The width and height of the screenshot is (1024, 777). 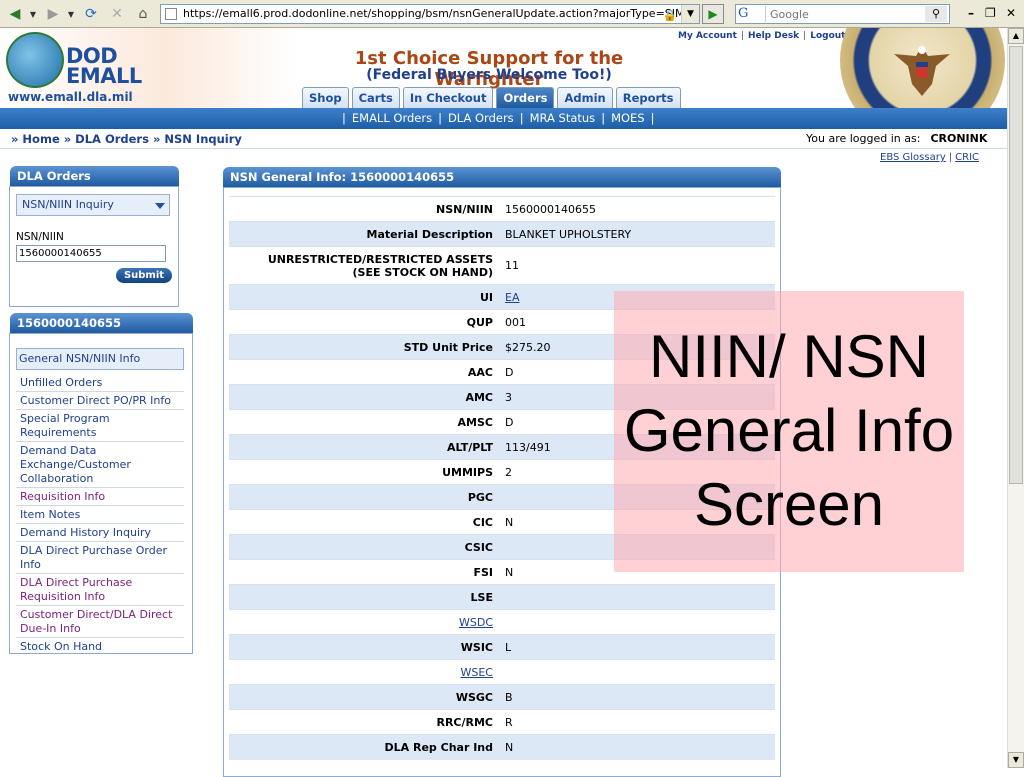 I want to click on search-box: G ⚲, so click(x=842, y=14).